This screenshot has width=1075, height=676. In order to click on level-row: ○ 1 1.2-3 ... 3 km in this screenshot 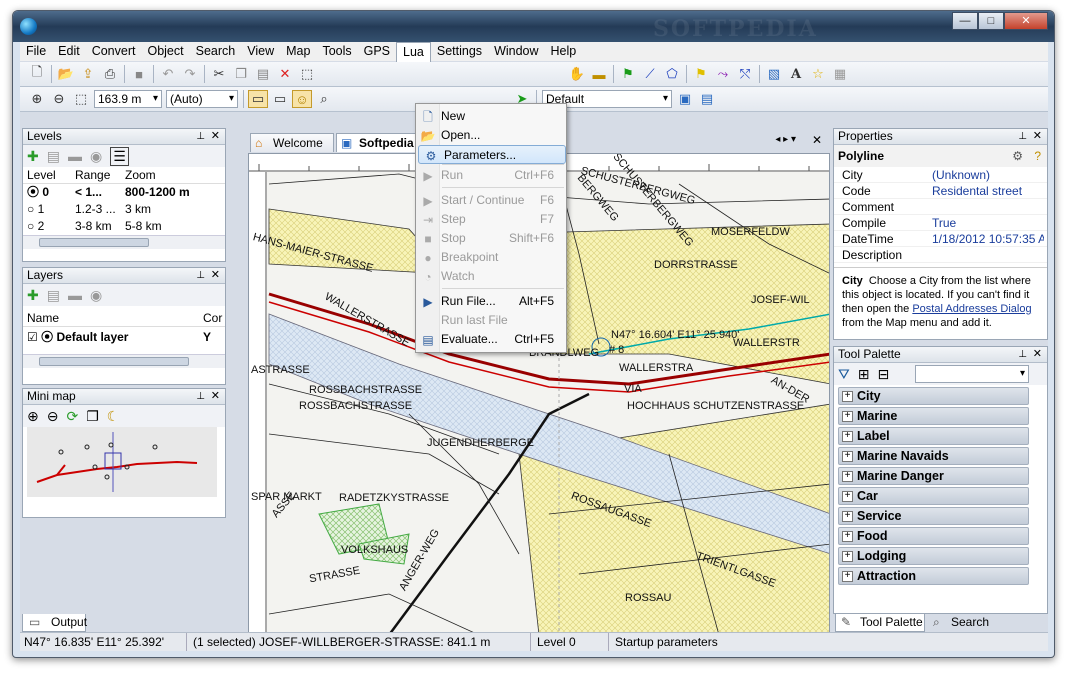, I will do `click(124, 209)`.